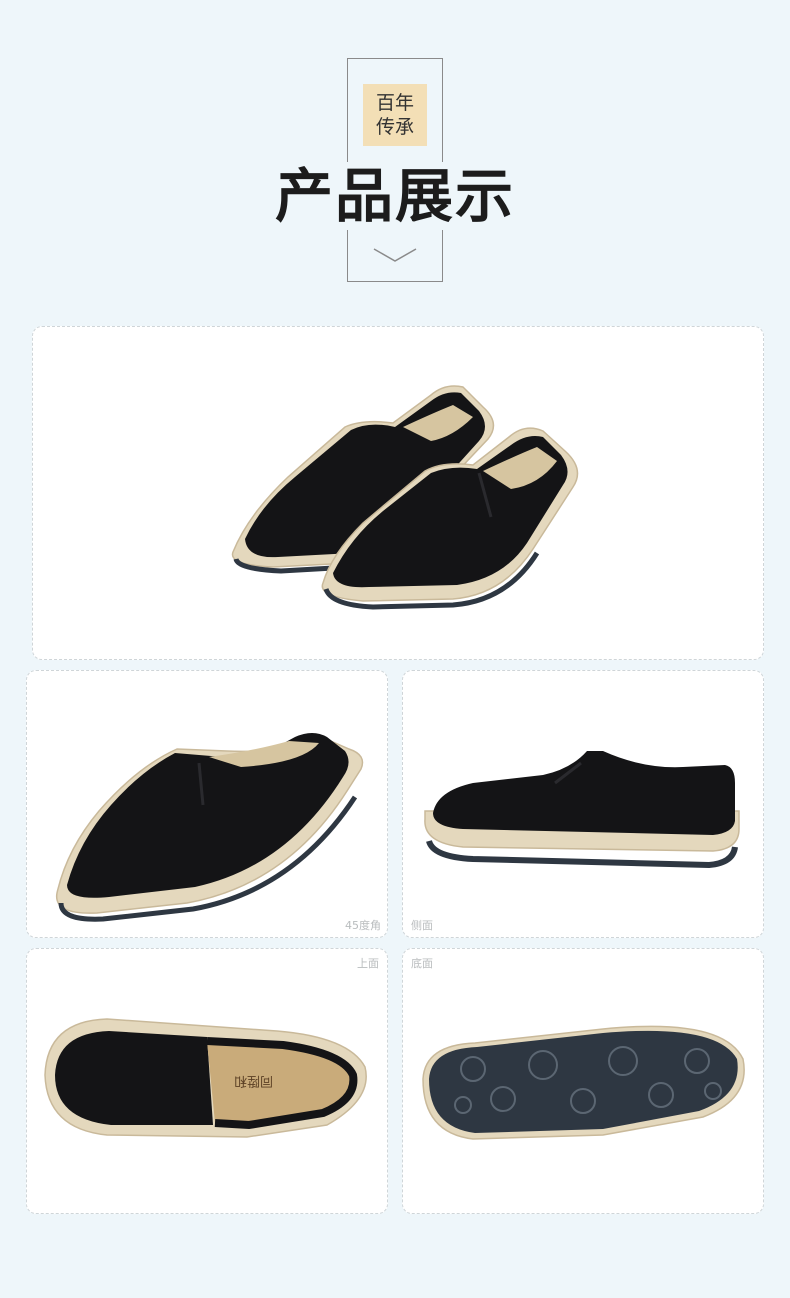 Image resolution: width=790 pixels, height=1298 pixels. I want to click on caption-side: 侧面, so click(422, 925).